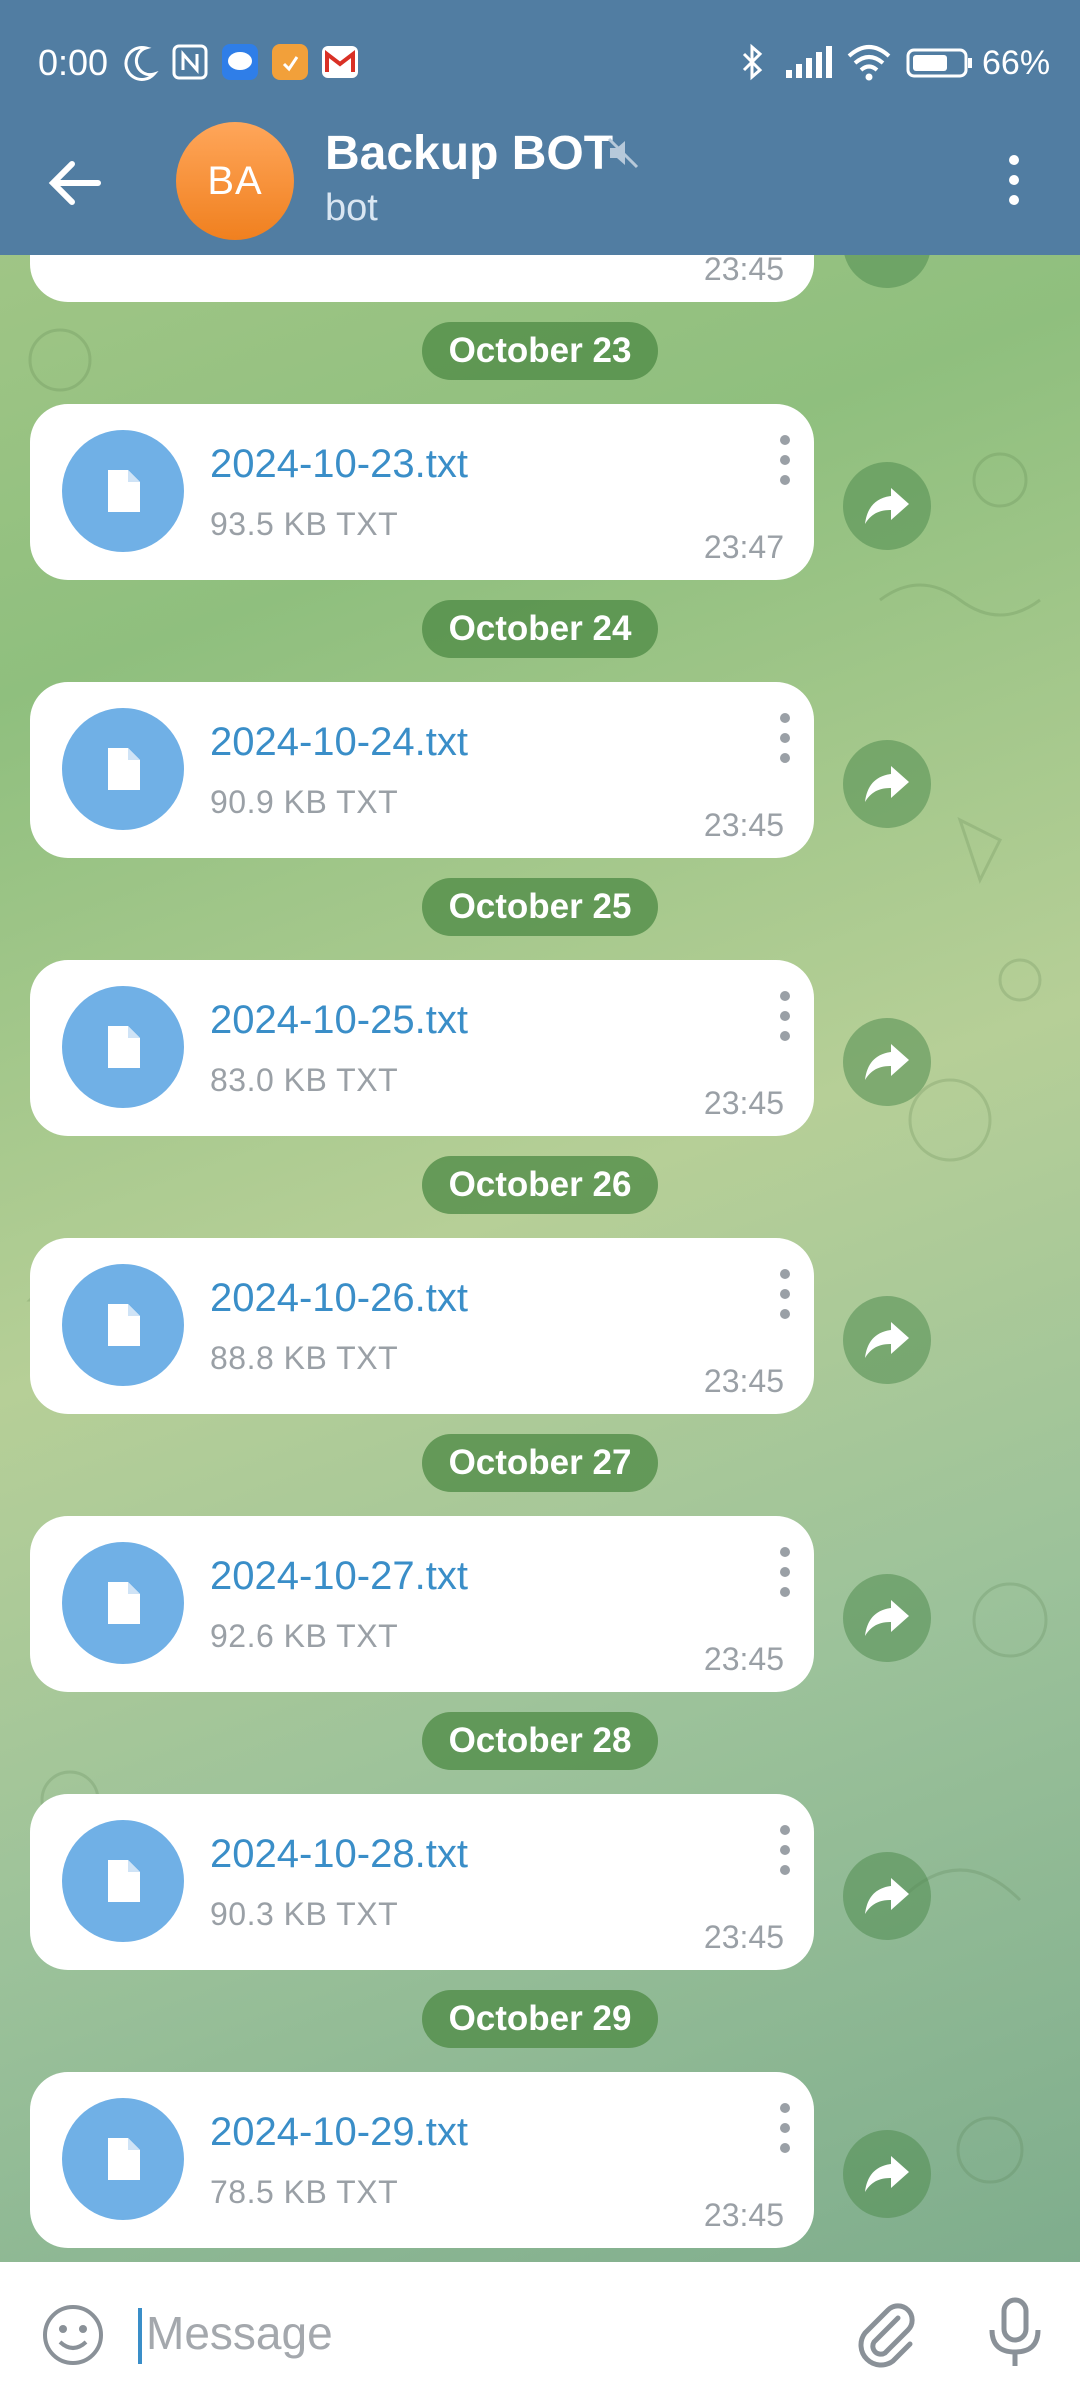  I want to click on chat-subtitle: bot, so click(351, 208).